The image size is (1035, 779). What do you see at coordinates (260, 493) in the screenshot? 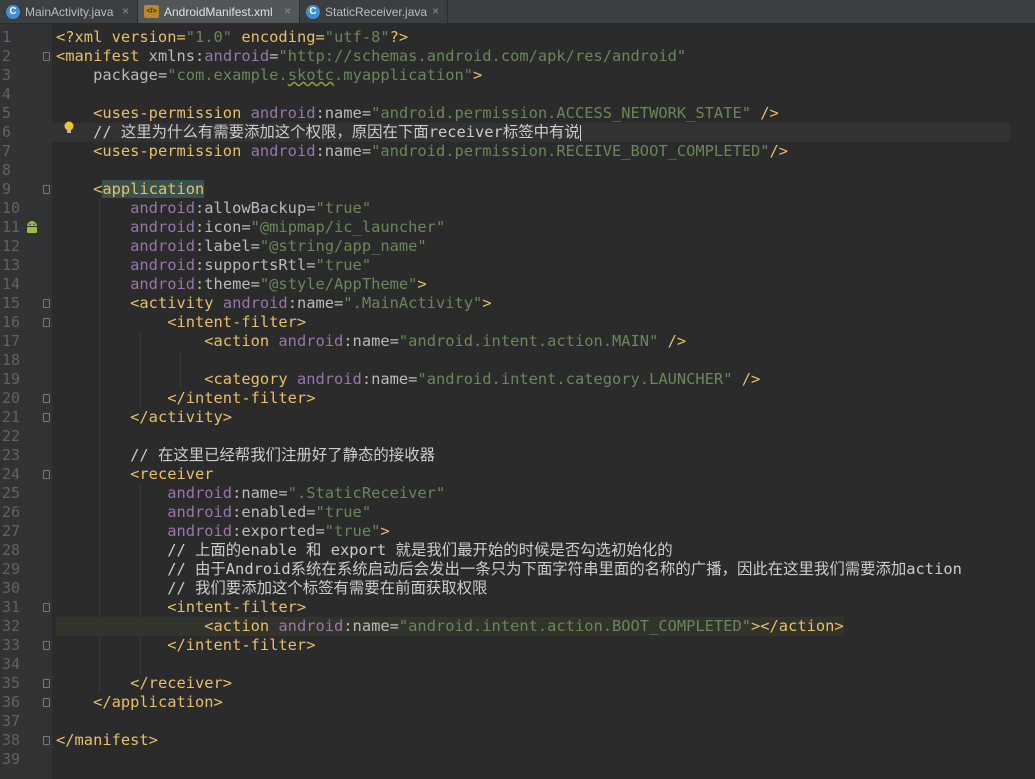
I see `code-token: :name=` at bounding box center [260, 493].